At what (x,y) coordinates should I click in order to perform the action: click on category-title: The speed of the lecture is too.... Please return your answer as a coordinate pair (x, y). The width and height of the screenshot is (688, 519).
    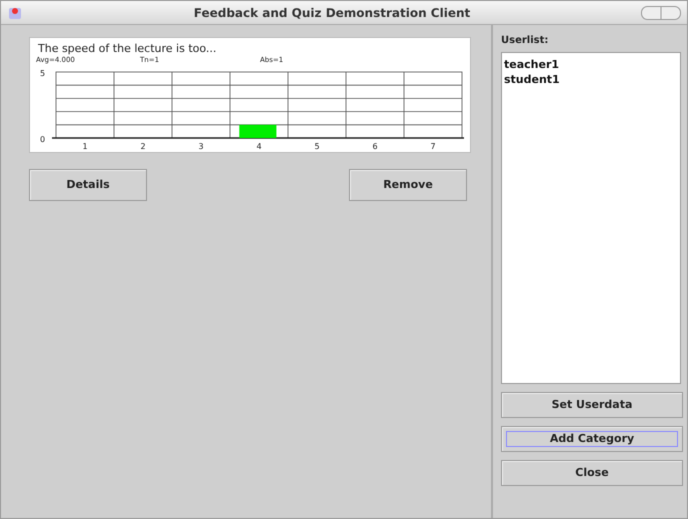
    Looking at the image, I should click on (127, 48).